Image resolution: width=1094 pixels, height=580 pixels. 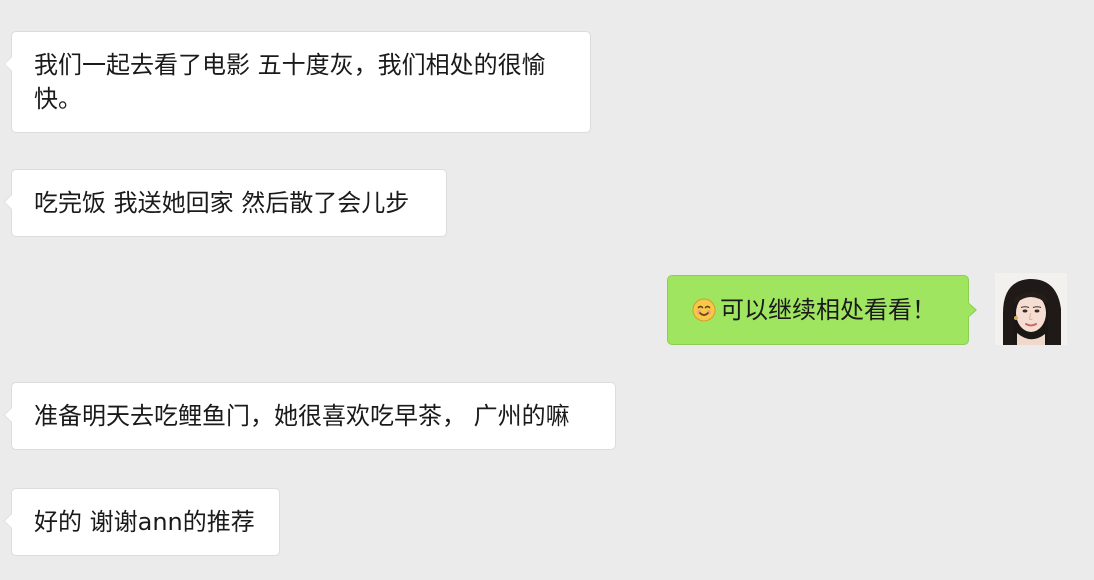 I want to click on avatar, so click(x=1031, y=309).